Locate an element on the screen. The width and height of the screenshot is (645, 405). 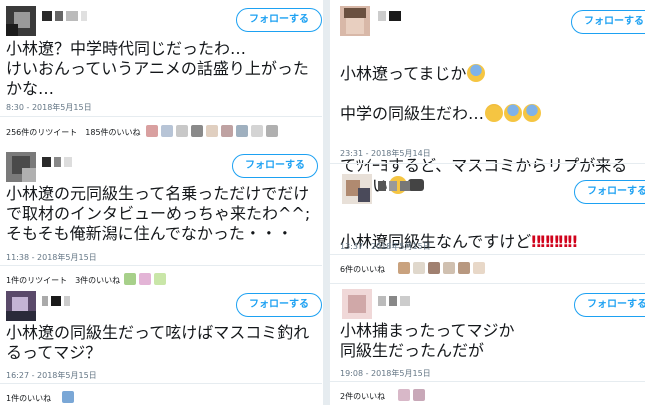
screaming-face-emoji-icon is located at coordinates (532, 113).